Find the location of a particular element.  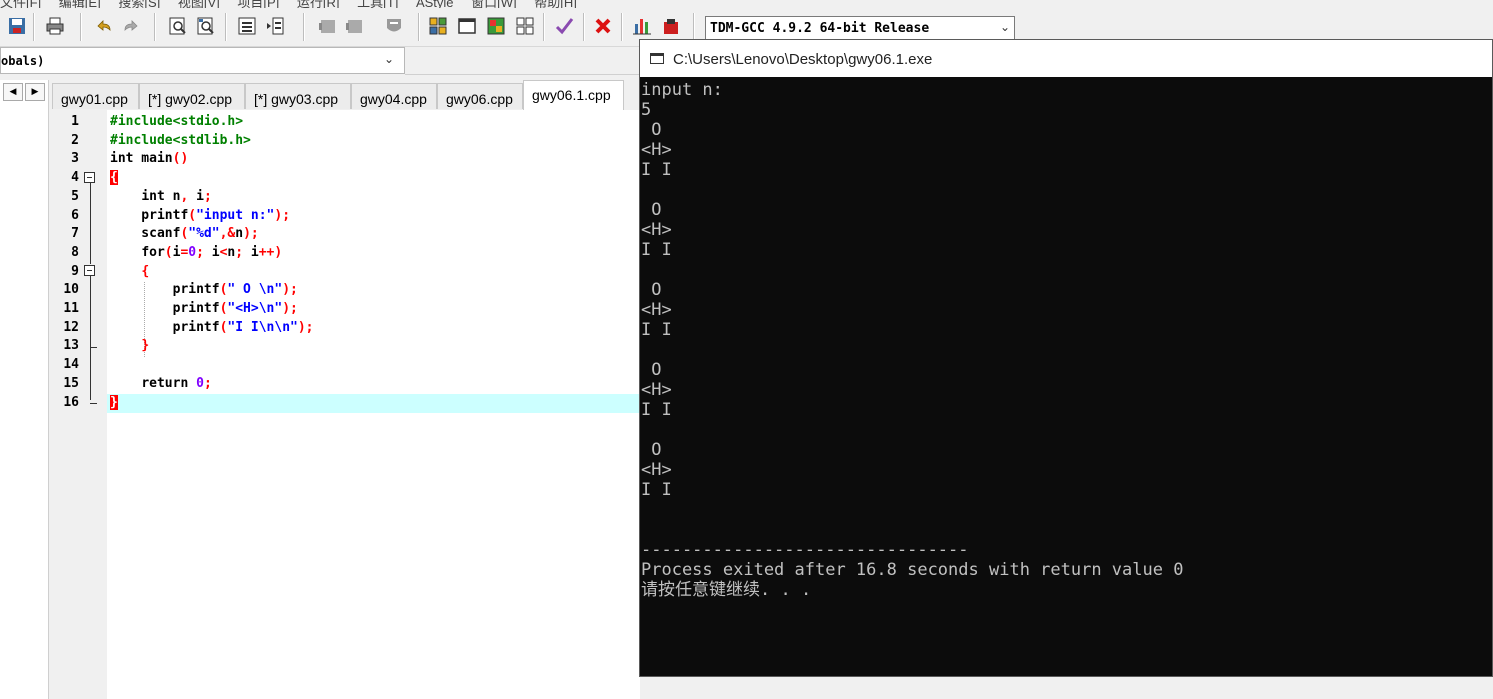

bookmark-icon is located at coordinates (327, 26).